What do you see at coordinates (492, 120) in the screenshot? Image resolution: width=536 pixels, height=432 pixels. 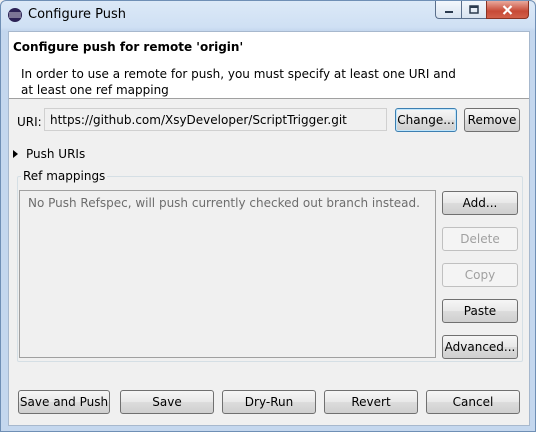 I see `remove-uri-button: Remove` at bounding box center [492, 120].